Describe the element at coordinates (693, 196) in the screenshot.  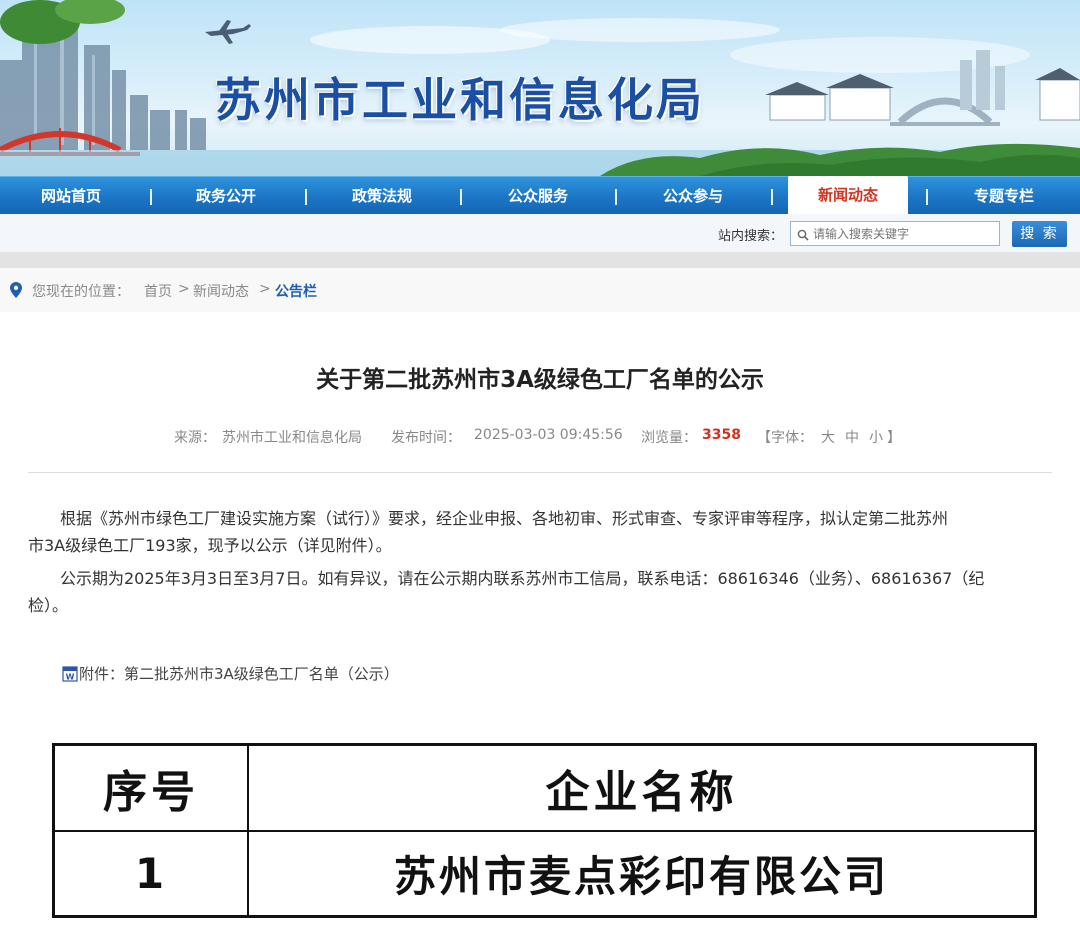
I see `nav-item-participation: 公众参与` at that location.